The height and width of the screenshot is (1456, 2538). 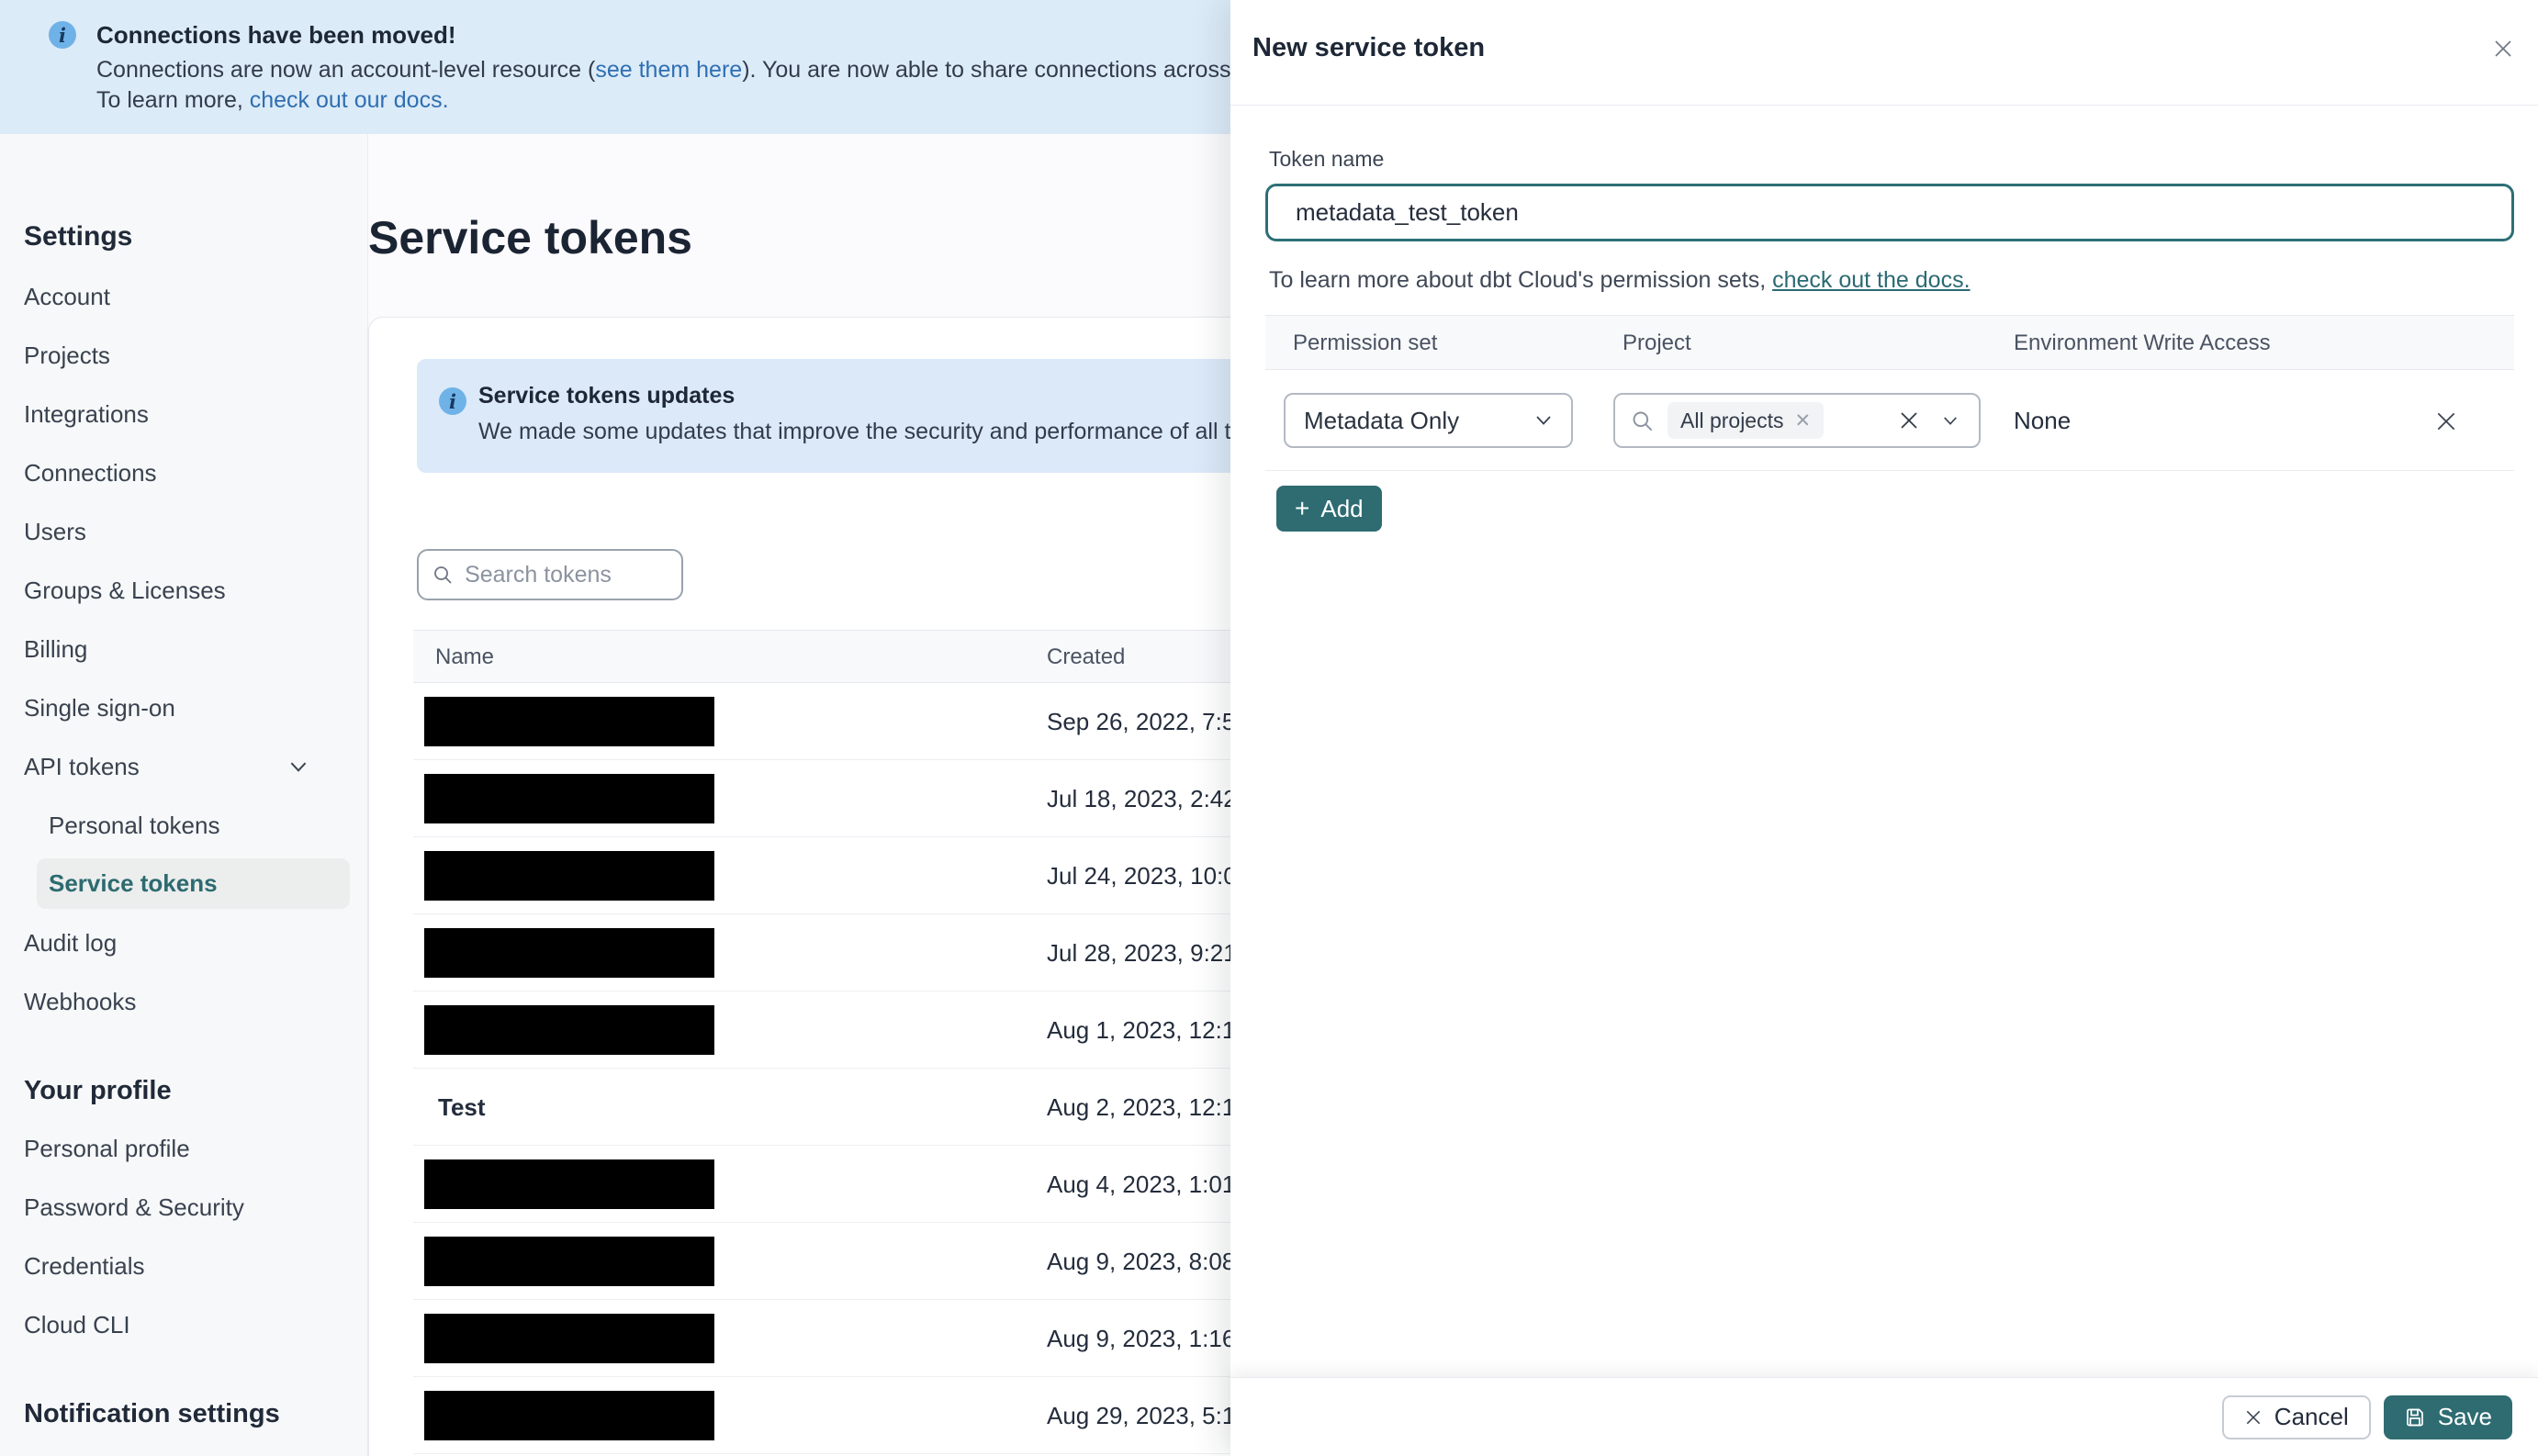 I want to click on environment-write-access-value: None, so click(x=2043, y=420).